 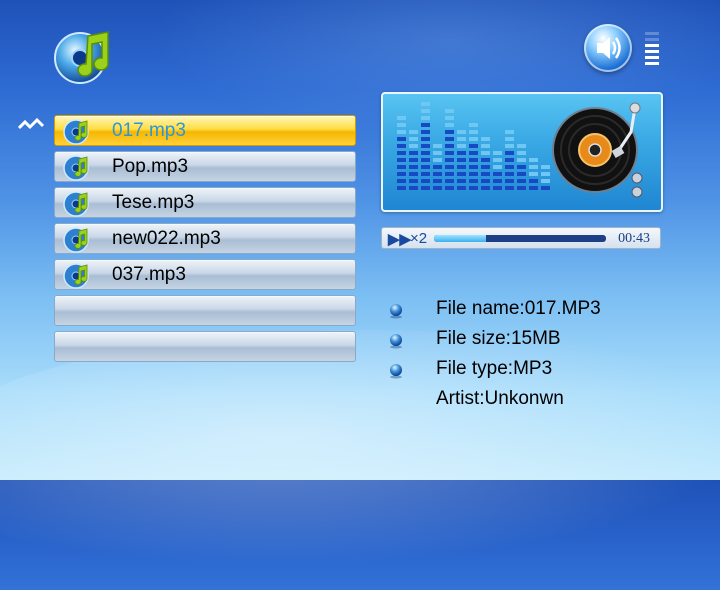 I want to click on scroll-up-button, so click(x=31, y=124).